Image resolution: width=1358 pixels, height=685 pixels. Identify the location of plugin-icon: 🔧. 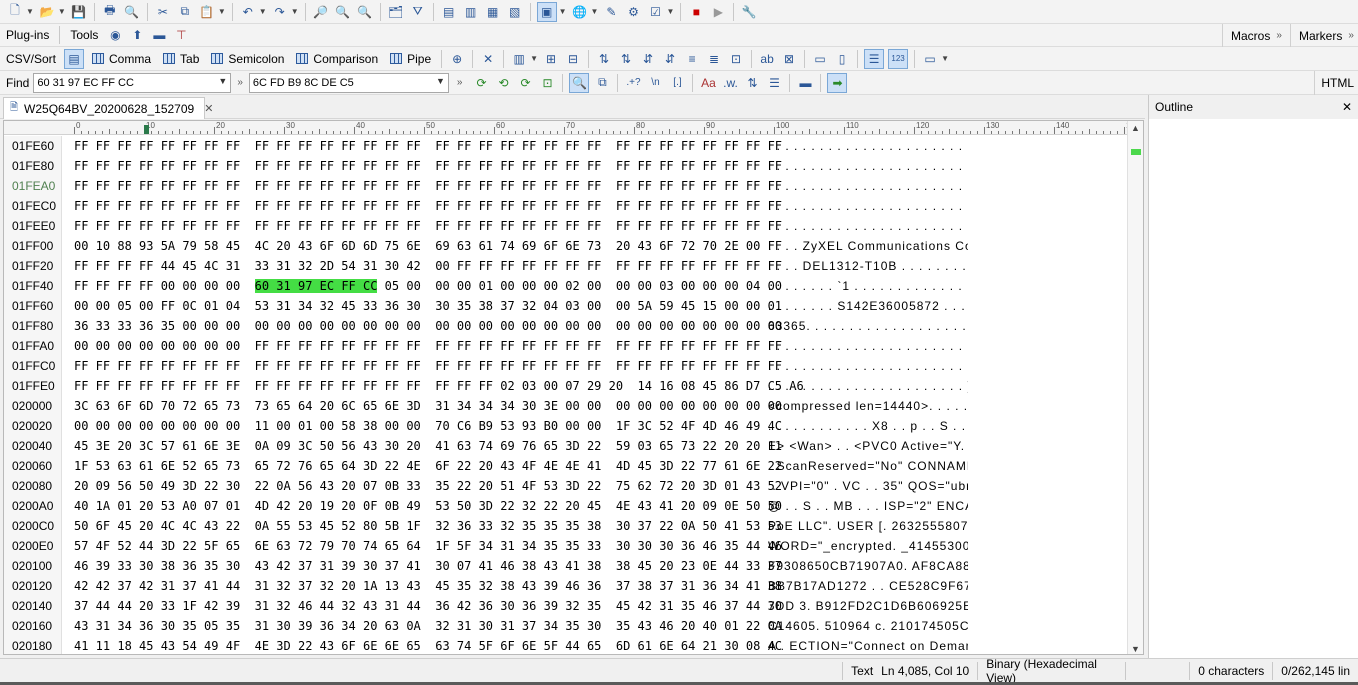
(749, 12).